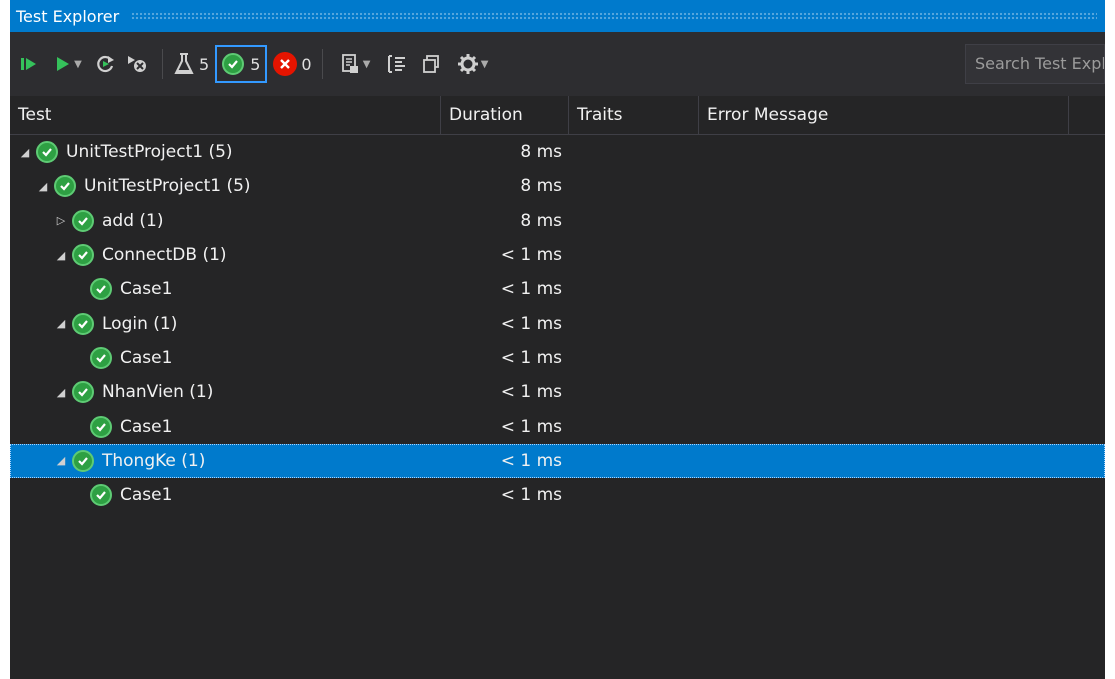 The image size is (1115, 679). I want to click on tree-row: ▷ add (1) 8 ms, so click(557, 221).